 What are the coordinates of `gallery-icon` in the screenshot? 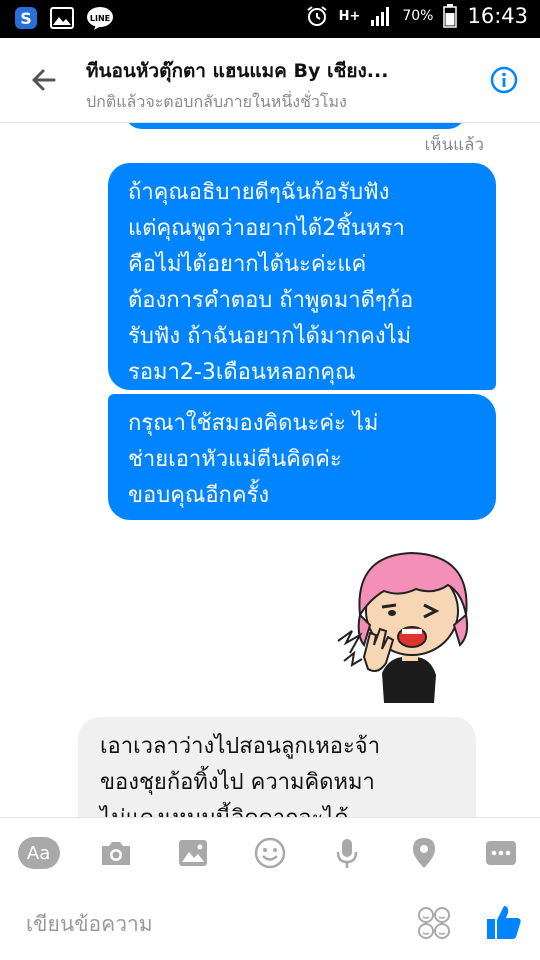 It's located at (192, 853).